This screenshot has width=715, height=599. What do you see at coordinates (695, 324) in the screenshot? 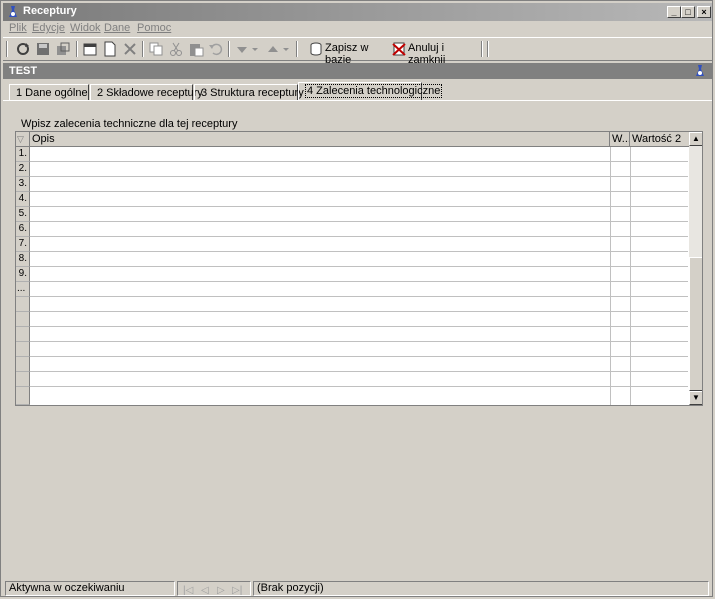
I see `scroll-thumb` at bounding box center [695, 324].